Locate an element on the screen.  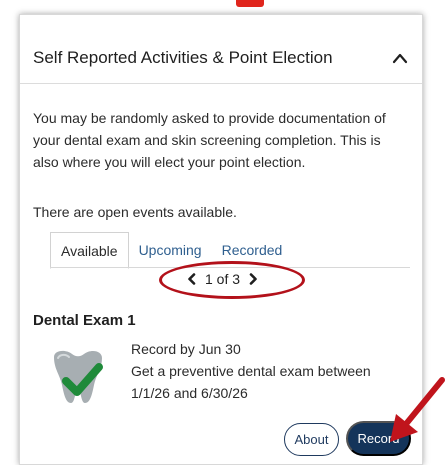
header-divider is located at coordinates (221, 83).